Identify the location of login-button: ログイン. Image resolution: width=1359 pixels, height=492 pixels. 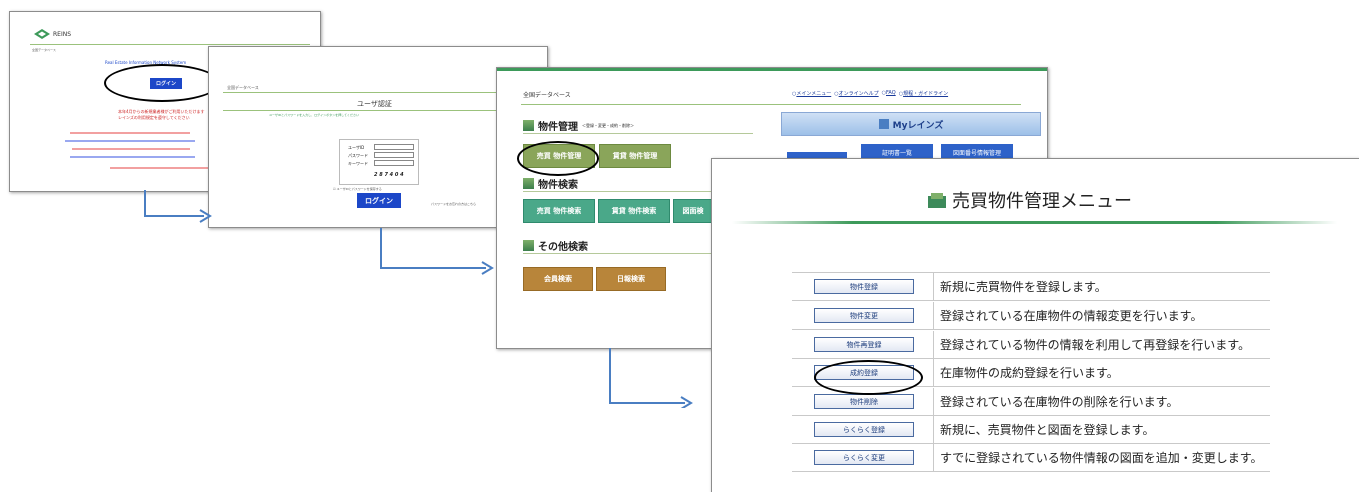
(379, 200).